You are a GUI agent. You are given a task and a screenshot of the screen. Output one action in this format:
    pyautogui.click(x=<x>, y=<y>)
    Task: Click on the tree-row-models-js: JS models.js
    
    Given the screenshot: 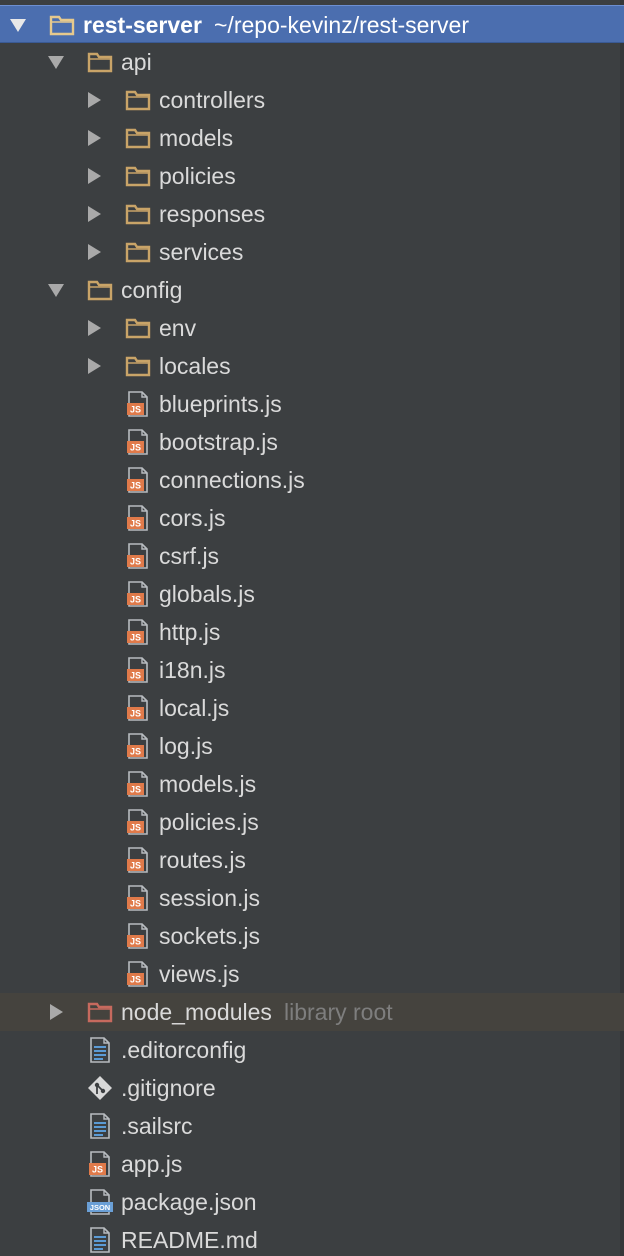 What is the action you would take?
    pyautogui.click(x=312, y=784)
    